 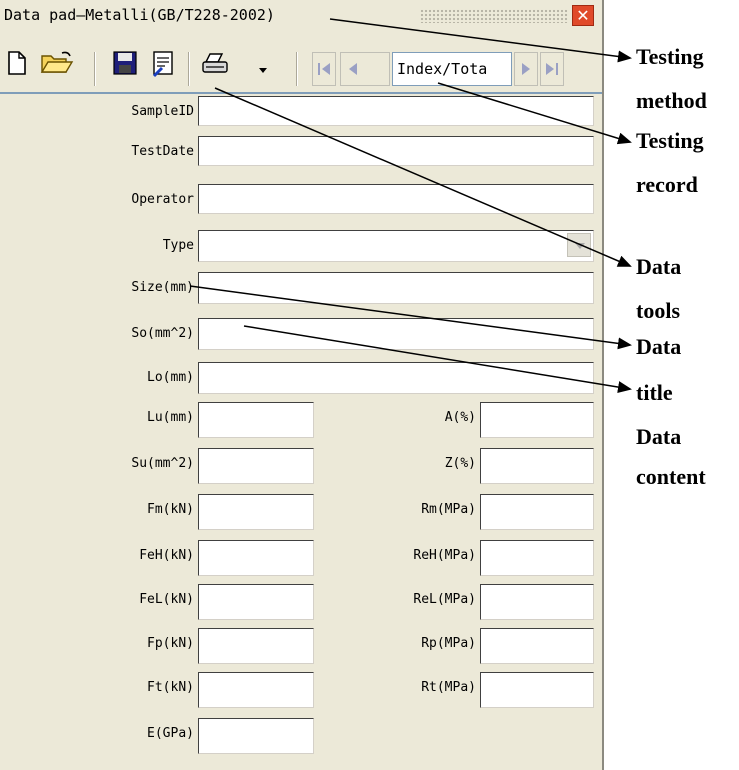 What do you see at coordinates (396, 151) in the screenshot?
I see `test-date-field` at bounding box center [396, 151].